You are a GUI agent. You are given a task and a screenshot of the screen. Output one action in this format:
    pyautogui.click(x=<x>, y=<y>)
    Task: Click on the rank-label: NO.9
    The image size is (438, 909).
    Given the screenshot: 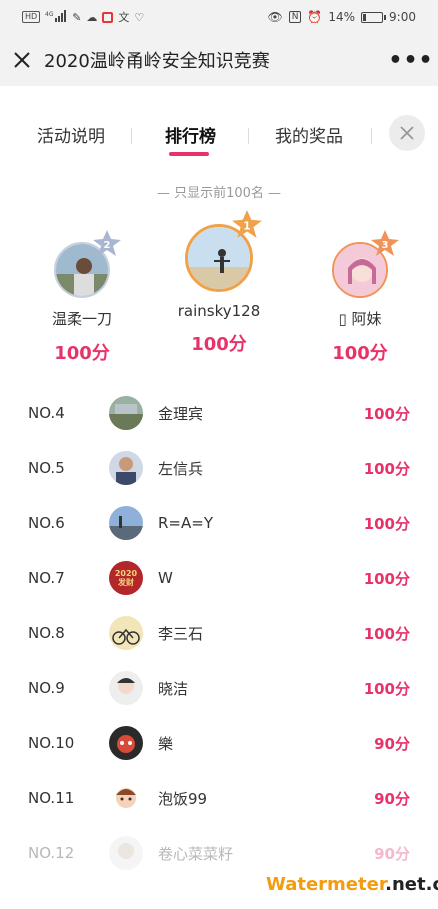 What is the action you would take?
    pyautogui.click(x=46, y=688)
    